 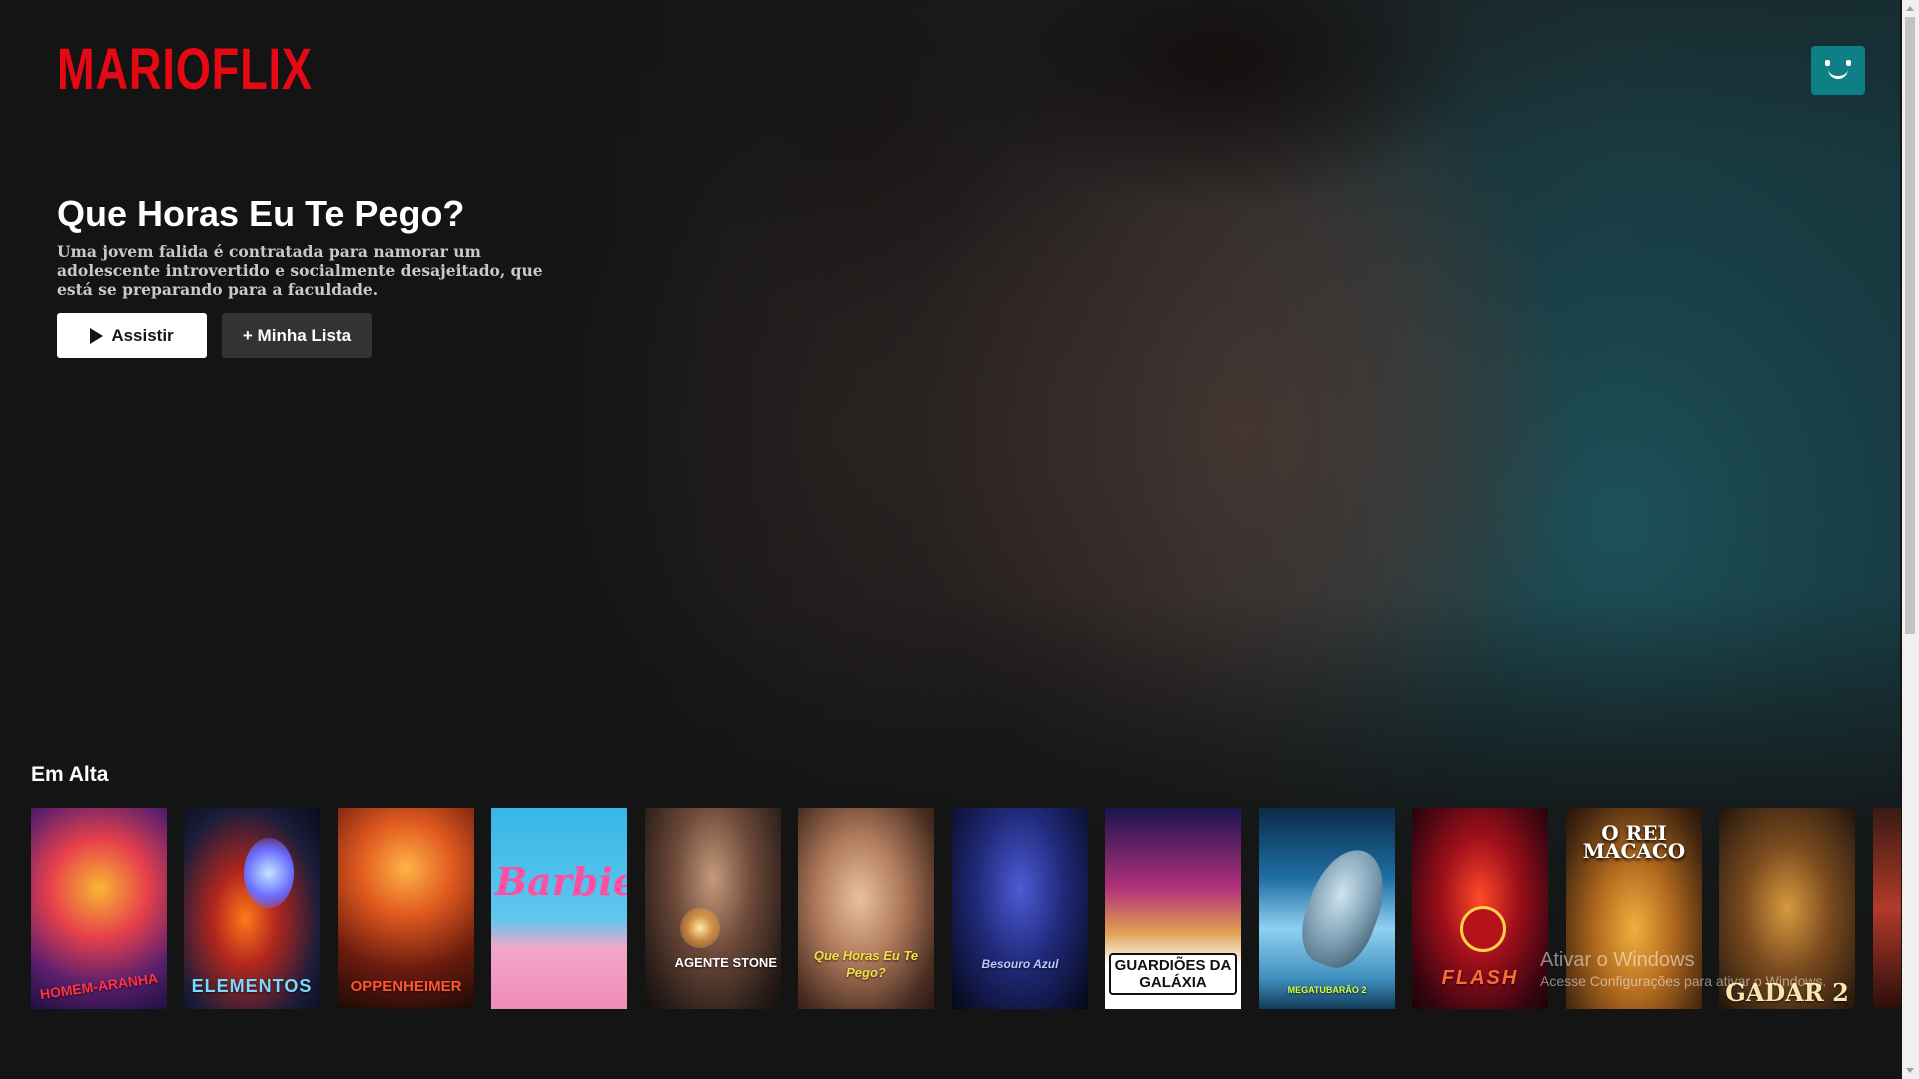 What do you see at coordinates (1483, 929) in the screenshot?
I see `flash-emblem-icon` at bounding box center [1483, 929].